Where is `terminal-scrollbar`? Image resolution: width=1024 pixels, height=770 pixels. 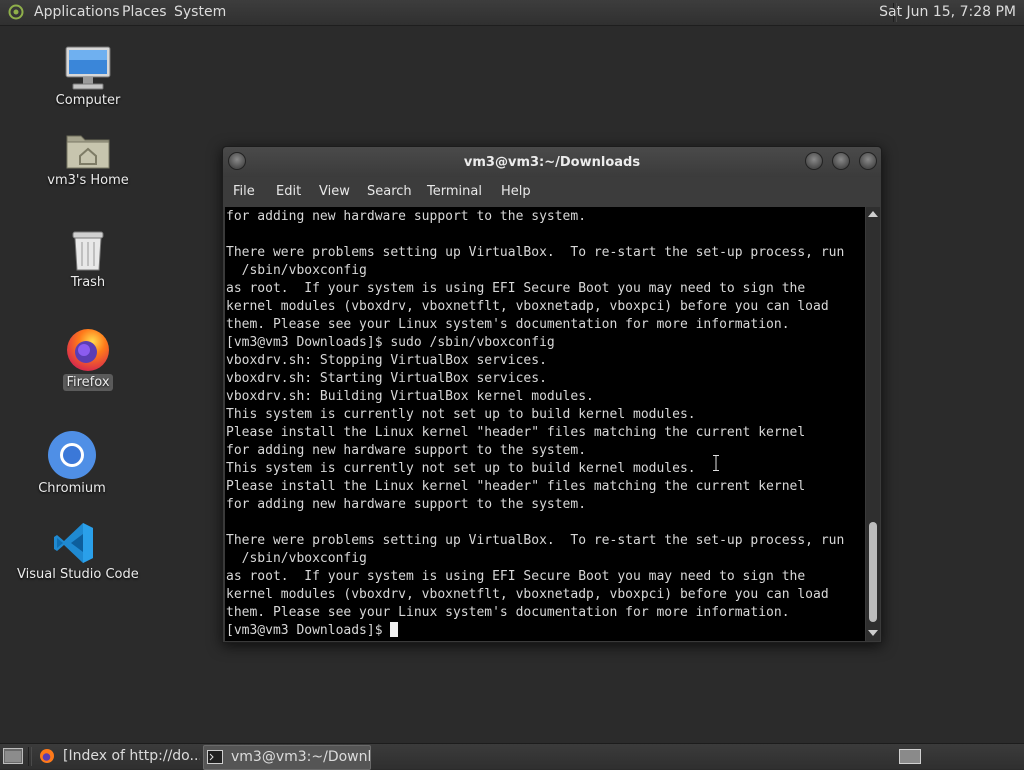
terminal-scrollbar is located at coordinates (873, 424).